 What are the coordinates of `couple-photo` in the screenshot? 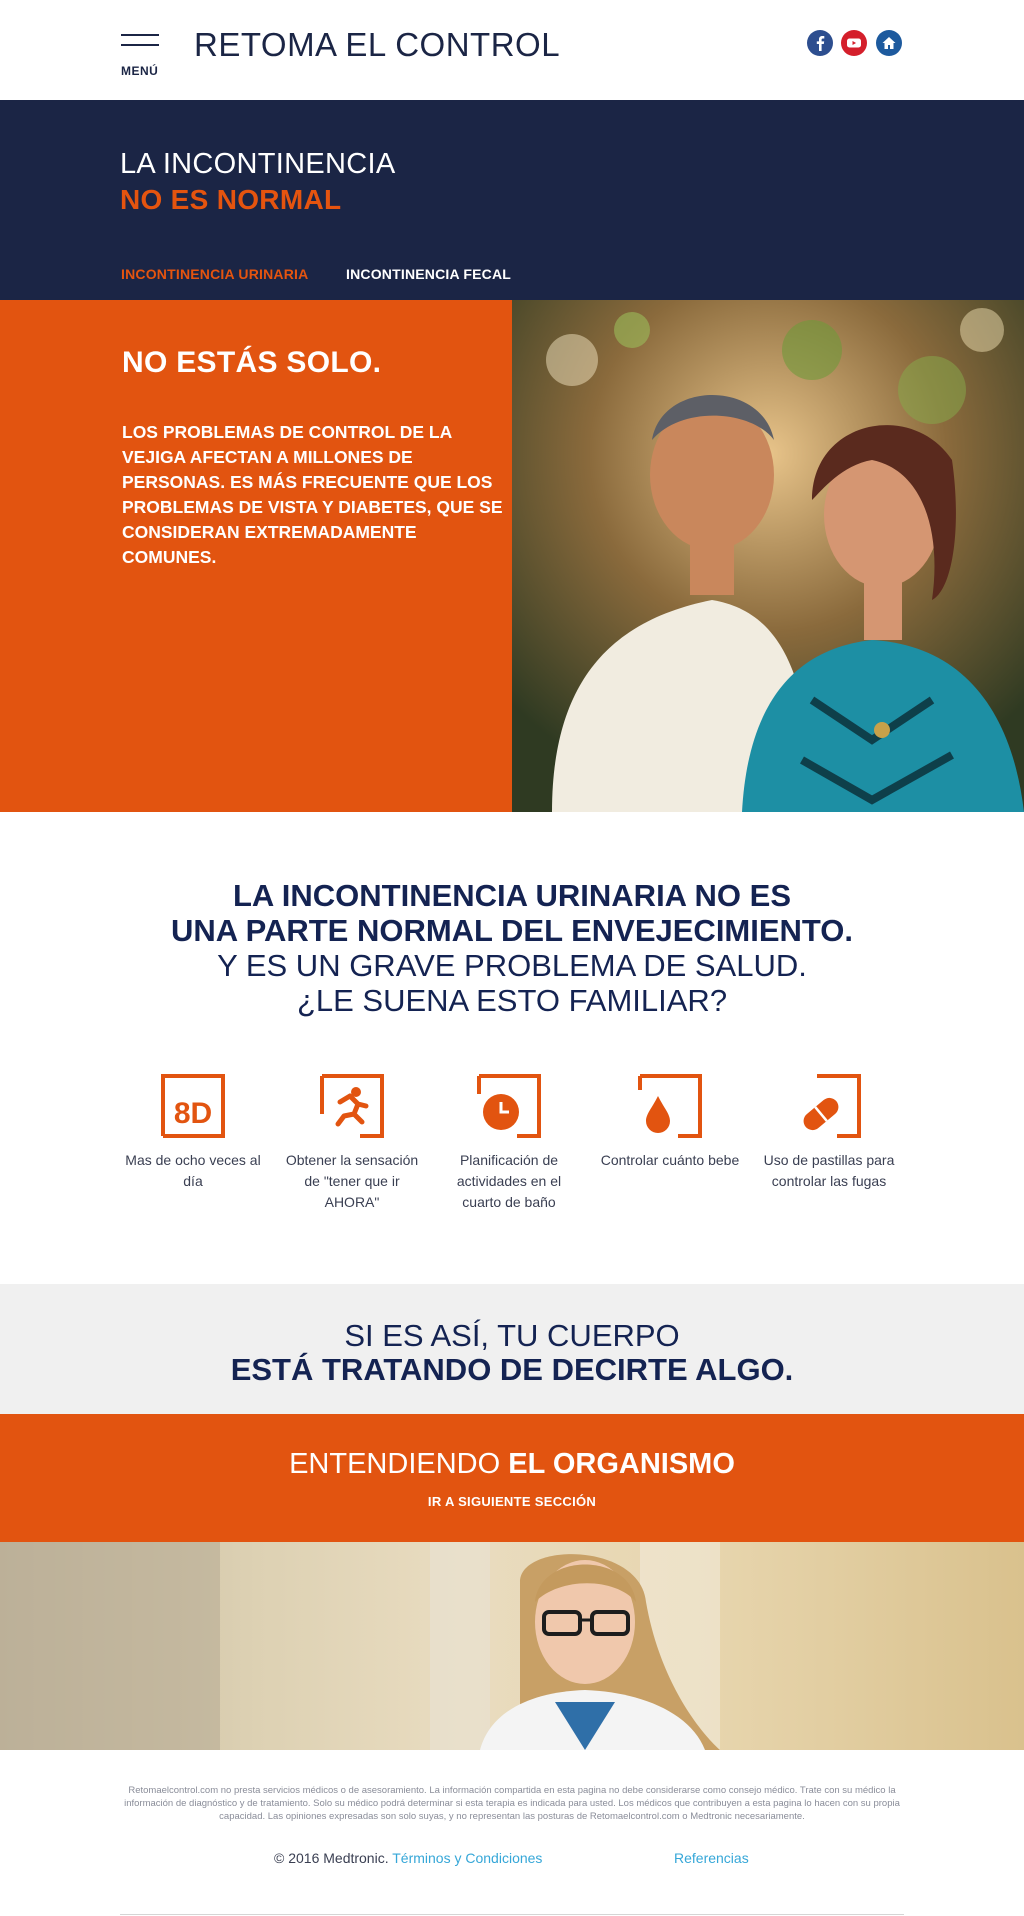 It's located at (768, 556).